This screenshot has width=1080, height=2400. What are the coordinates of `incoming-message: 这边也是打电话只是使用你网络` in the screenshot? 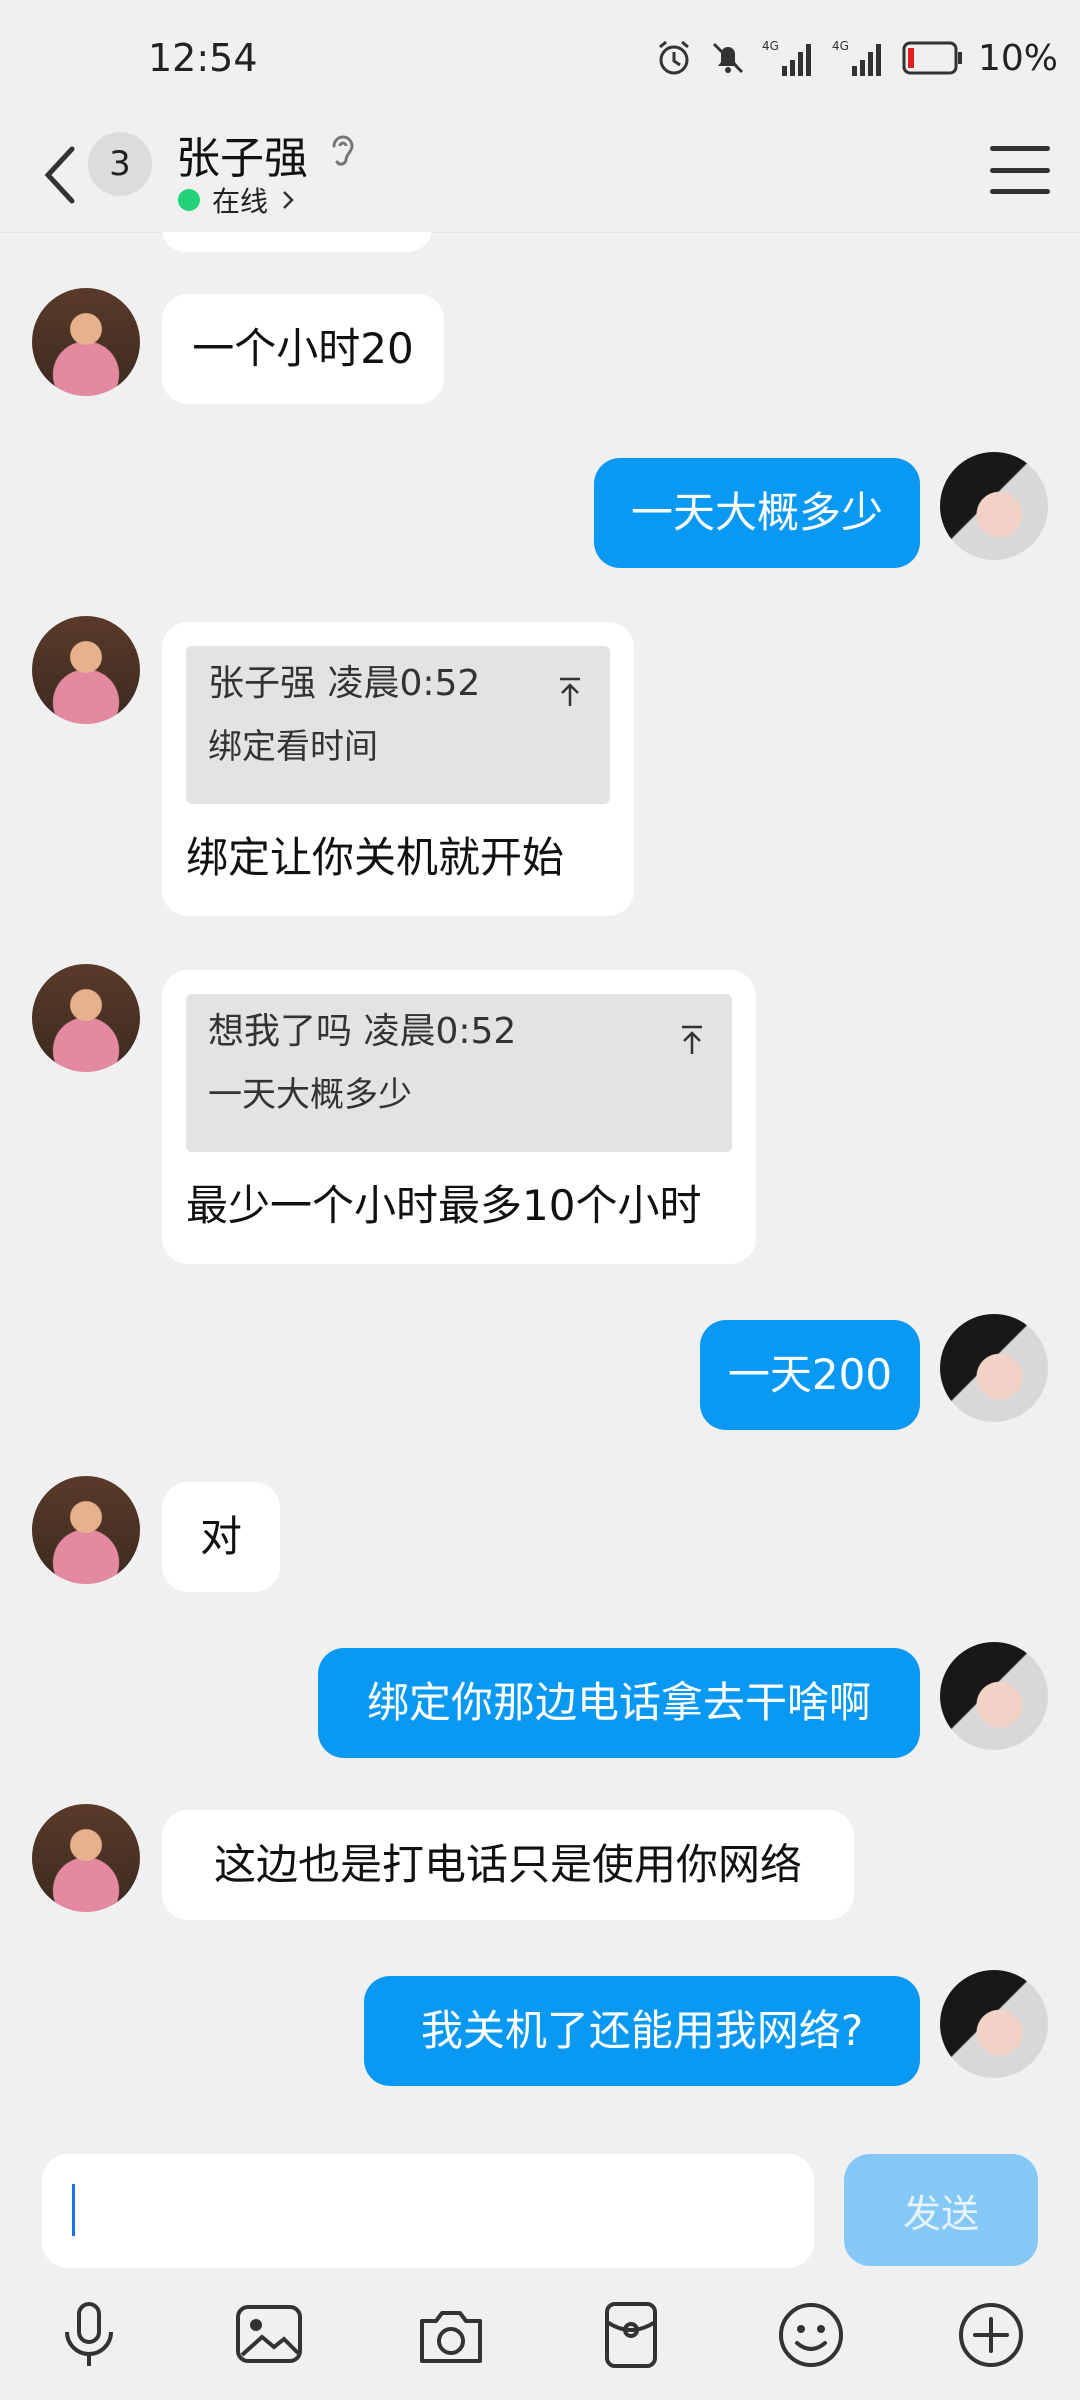 It's located at (508, 1865).